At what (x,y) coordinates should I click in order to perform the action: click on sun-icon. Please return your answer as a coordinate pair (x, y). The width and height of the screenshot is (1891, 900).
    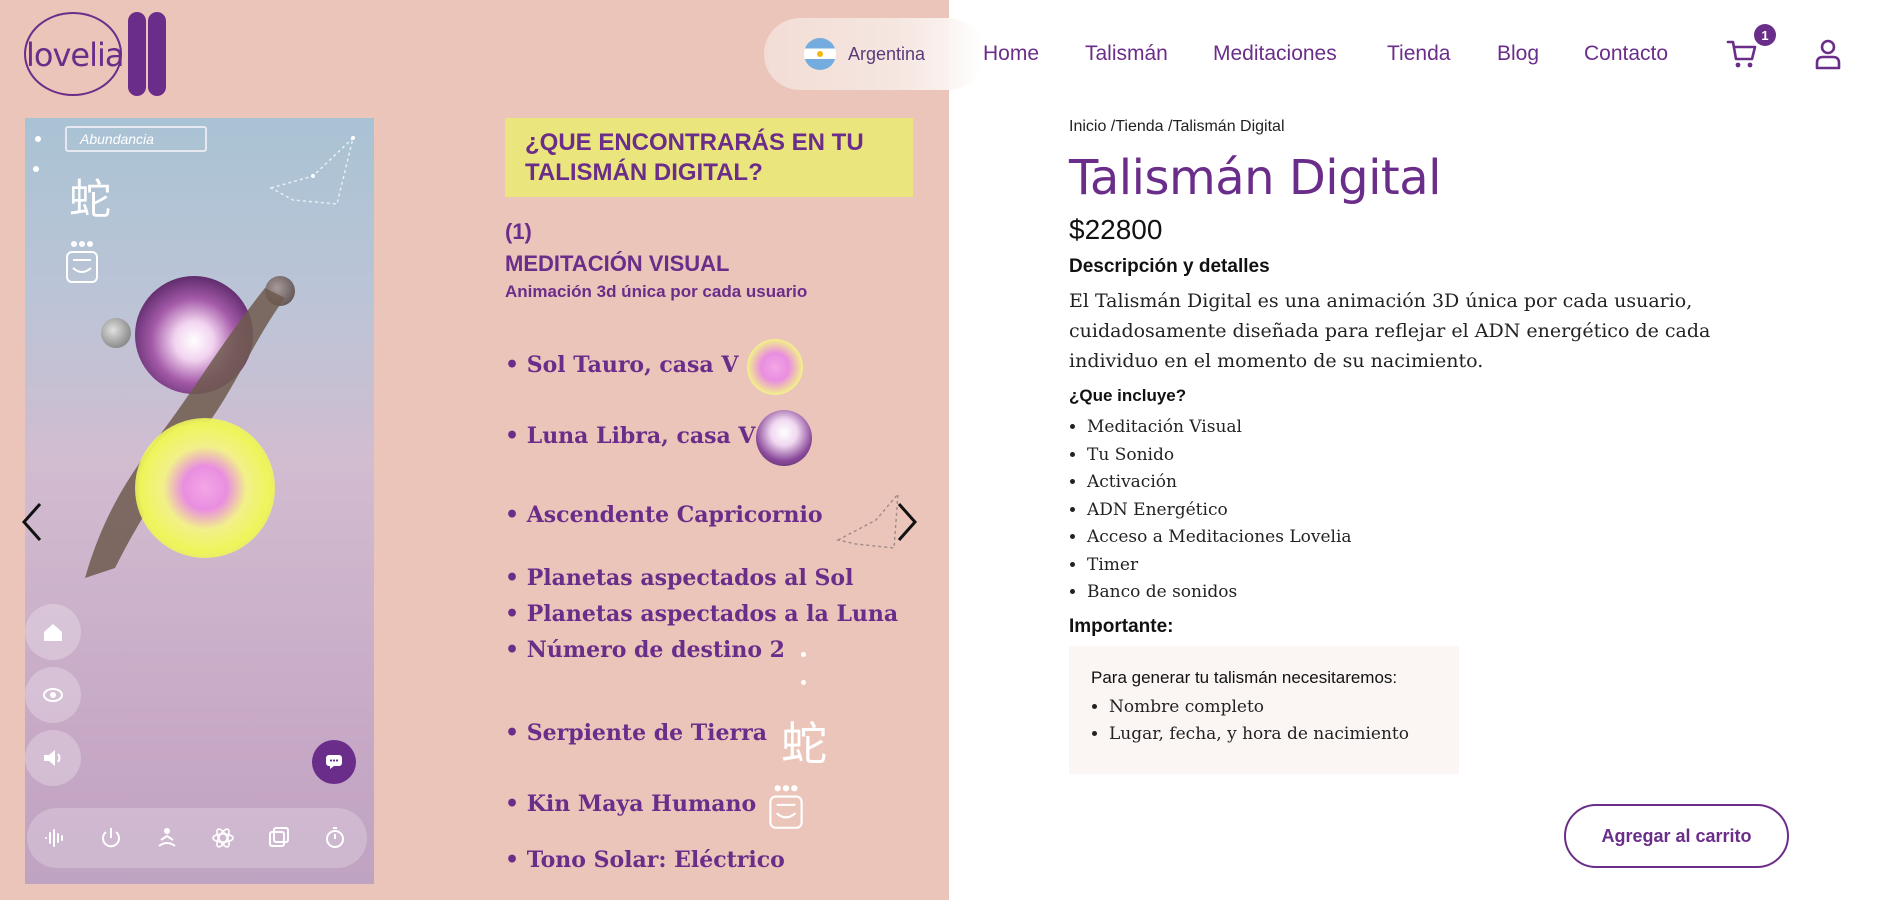
    Looking at the image, I should click on (775, 367).